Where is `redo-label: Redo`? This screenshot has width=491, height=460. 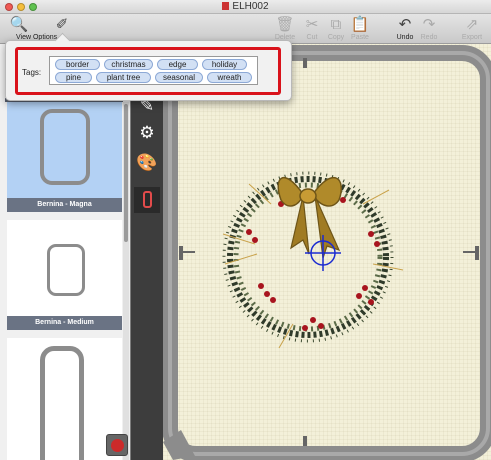
redo-label: Redo is located at coordinates (429, 37).